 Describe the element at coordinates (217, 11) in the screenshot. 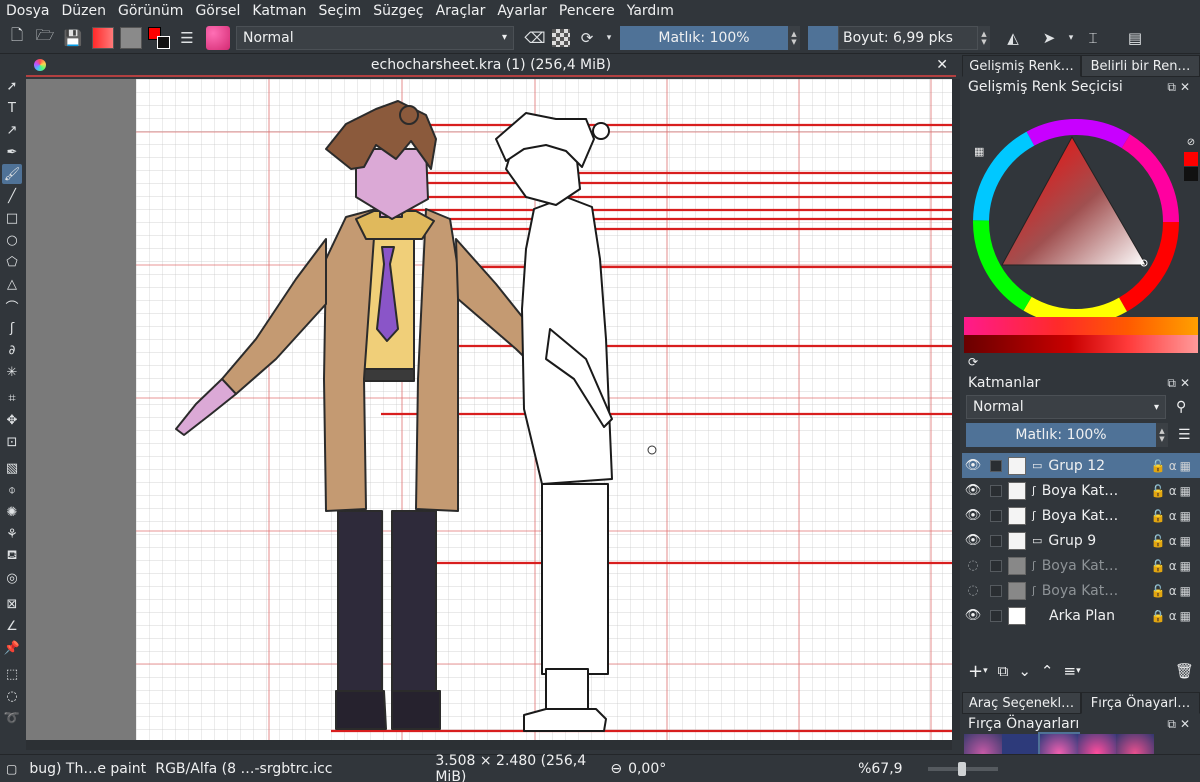

I see `menu-image: Görsel` at that location.